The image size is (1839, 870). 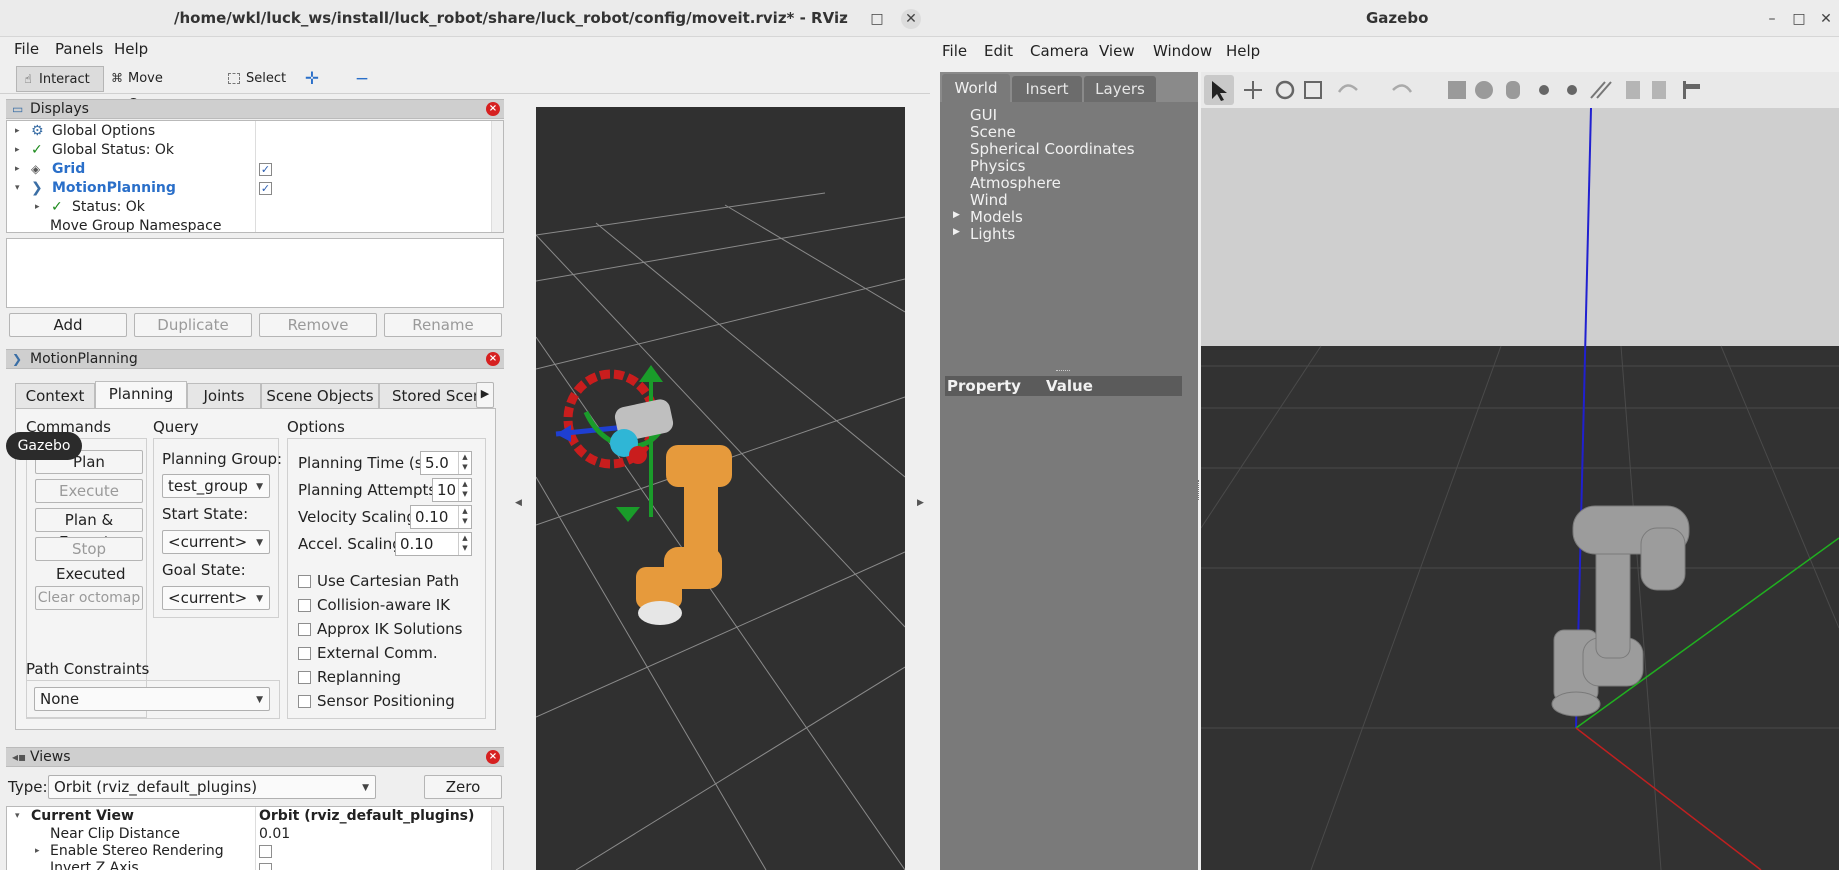 What do you see at coordinates (1059, 51) in the screenshot?
I see `gazebo-menu-camera: Camera` at bounding box center [1059, 51].